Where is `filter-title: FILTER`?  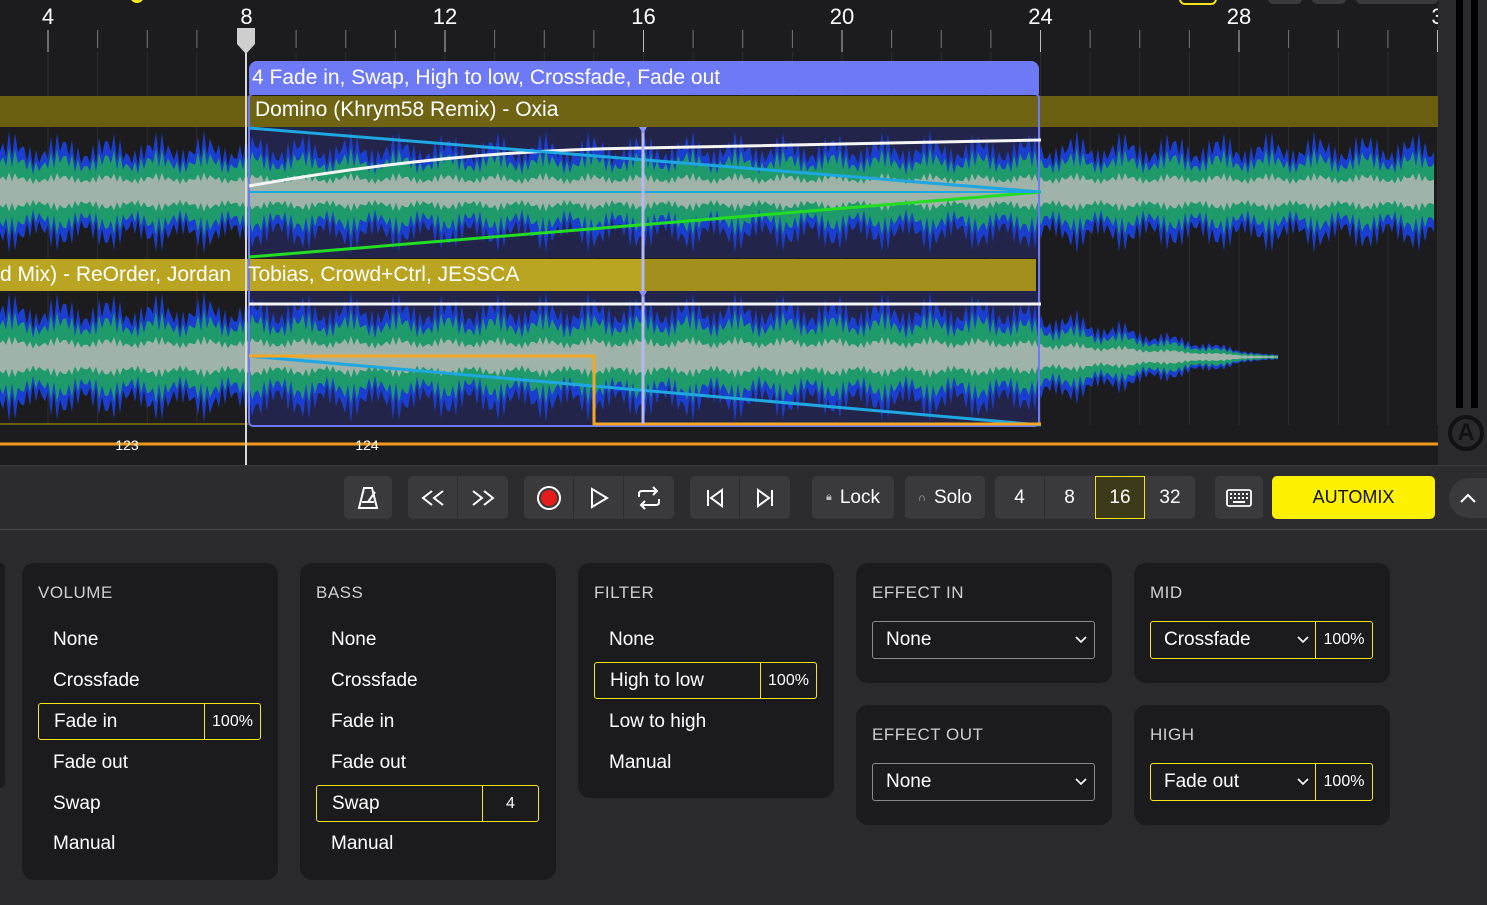 filter-title: FILTER is located at coordinates (624, 592).